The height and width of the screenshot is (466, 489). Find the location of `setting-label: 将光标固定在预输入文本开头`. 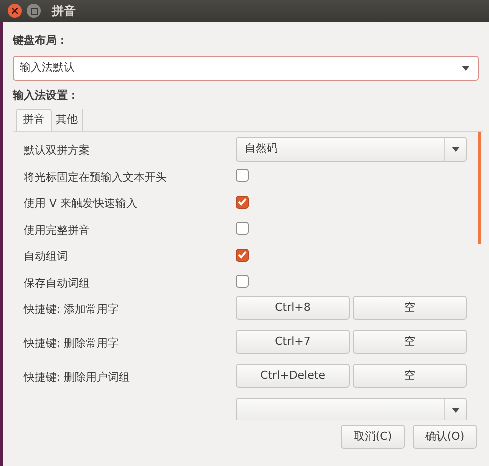

setting-label: 将光标固定在预输入文本开头 is located at coordinates (95, 177).